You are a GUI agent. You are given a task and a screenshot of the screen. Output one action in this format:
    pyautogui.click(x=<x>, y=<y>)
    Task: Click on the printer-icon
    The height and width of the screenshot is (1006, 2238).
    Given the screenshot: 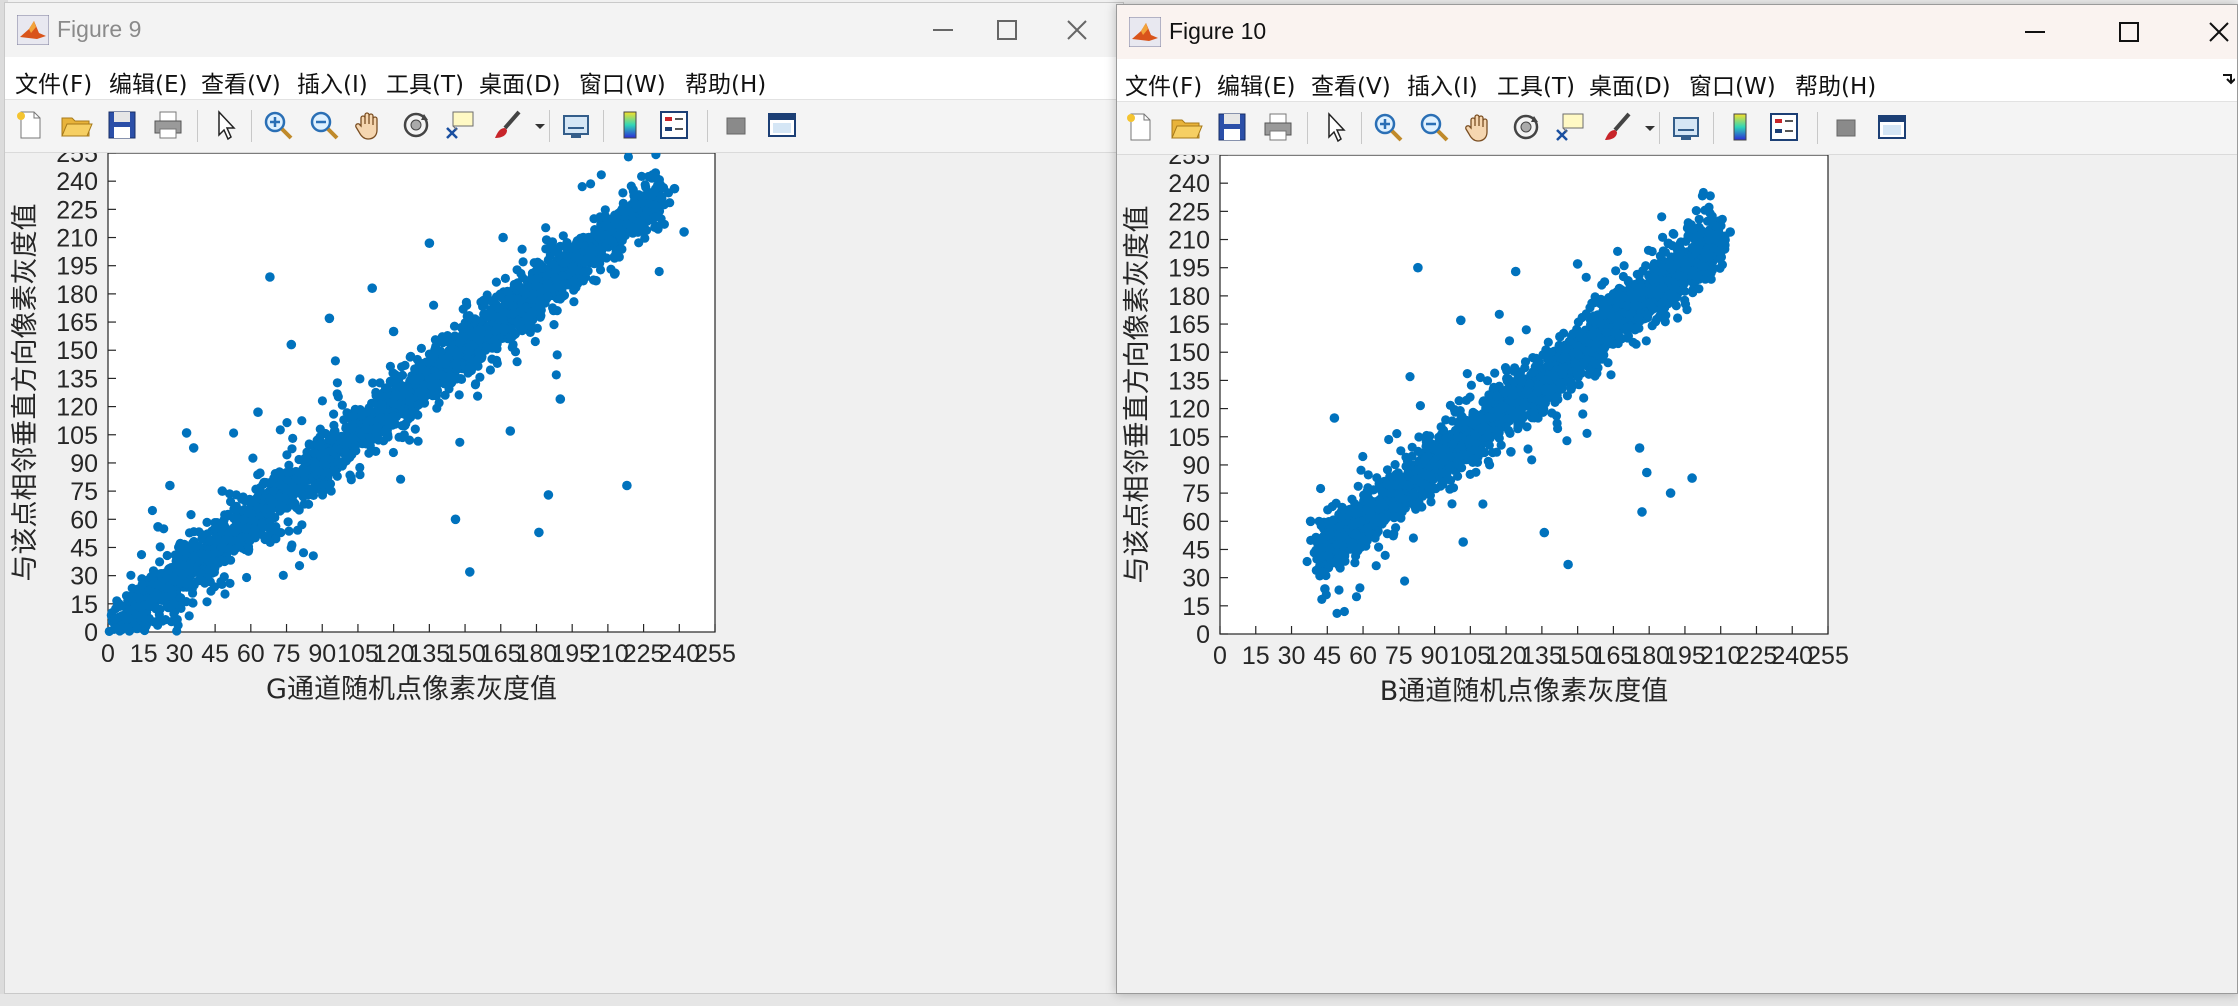 What is the action you would take?
    pyautogui.click(x=168, y=125)
    